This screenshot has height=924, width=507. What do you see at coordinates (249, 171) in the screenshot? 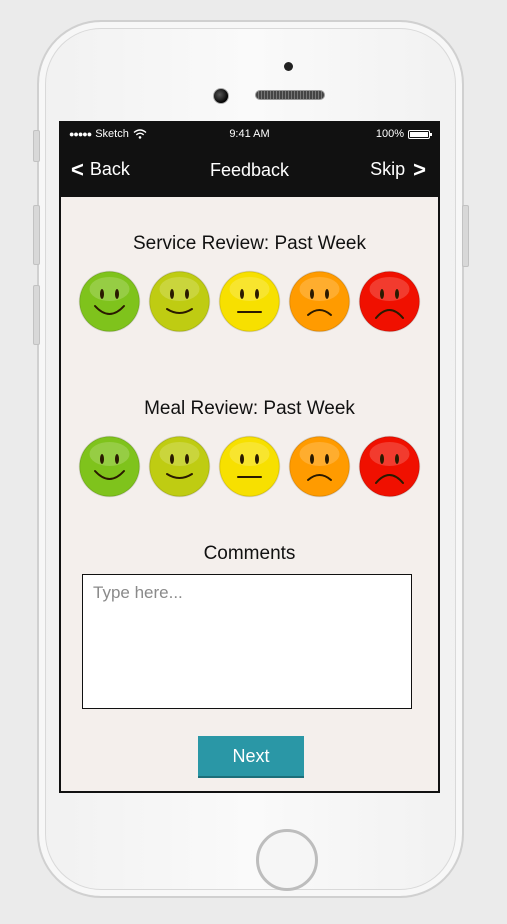
I see `navigation-bar: < Back Feedback Skip >` at bounding box center [249, 171].